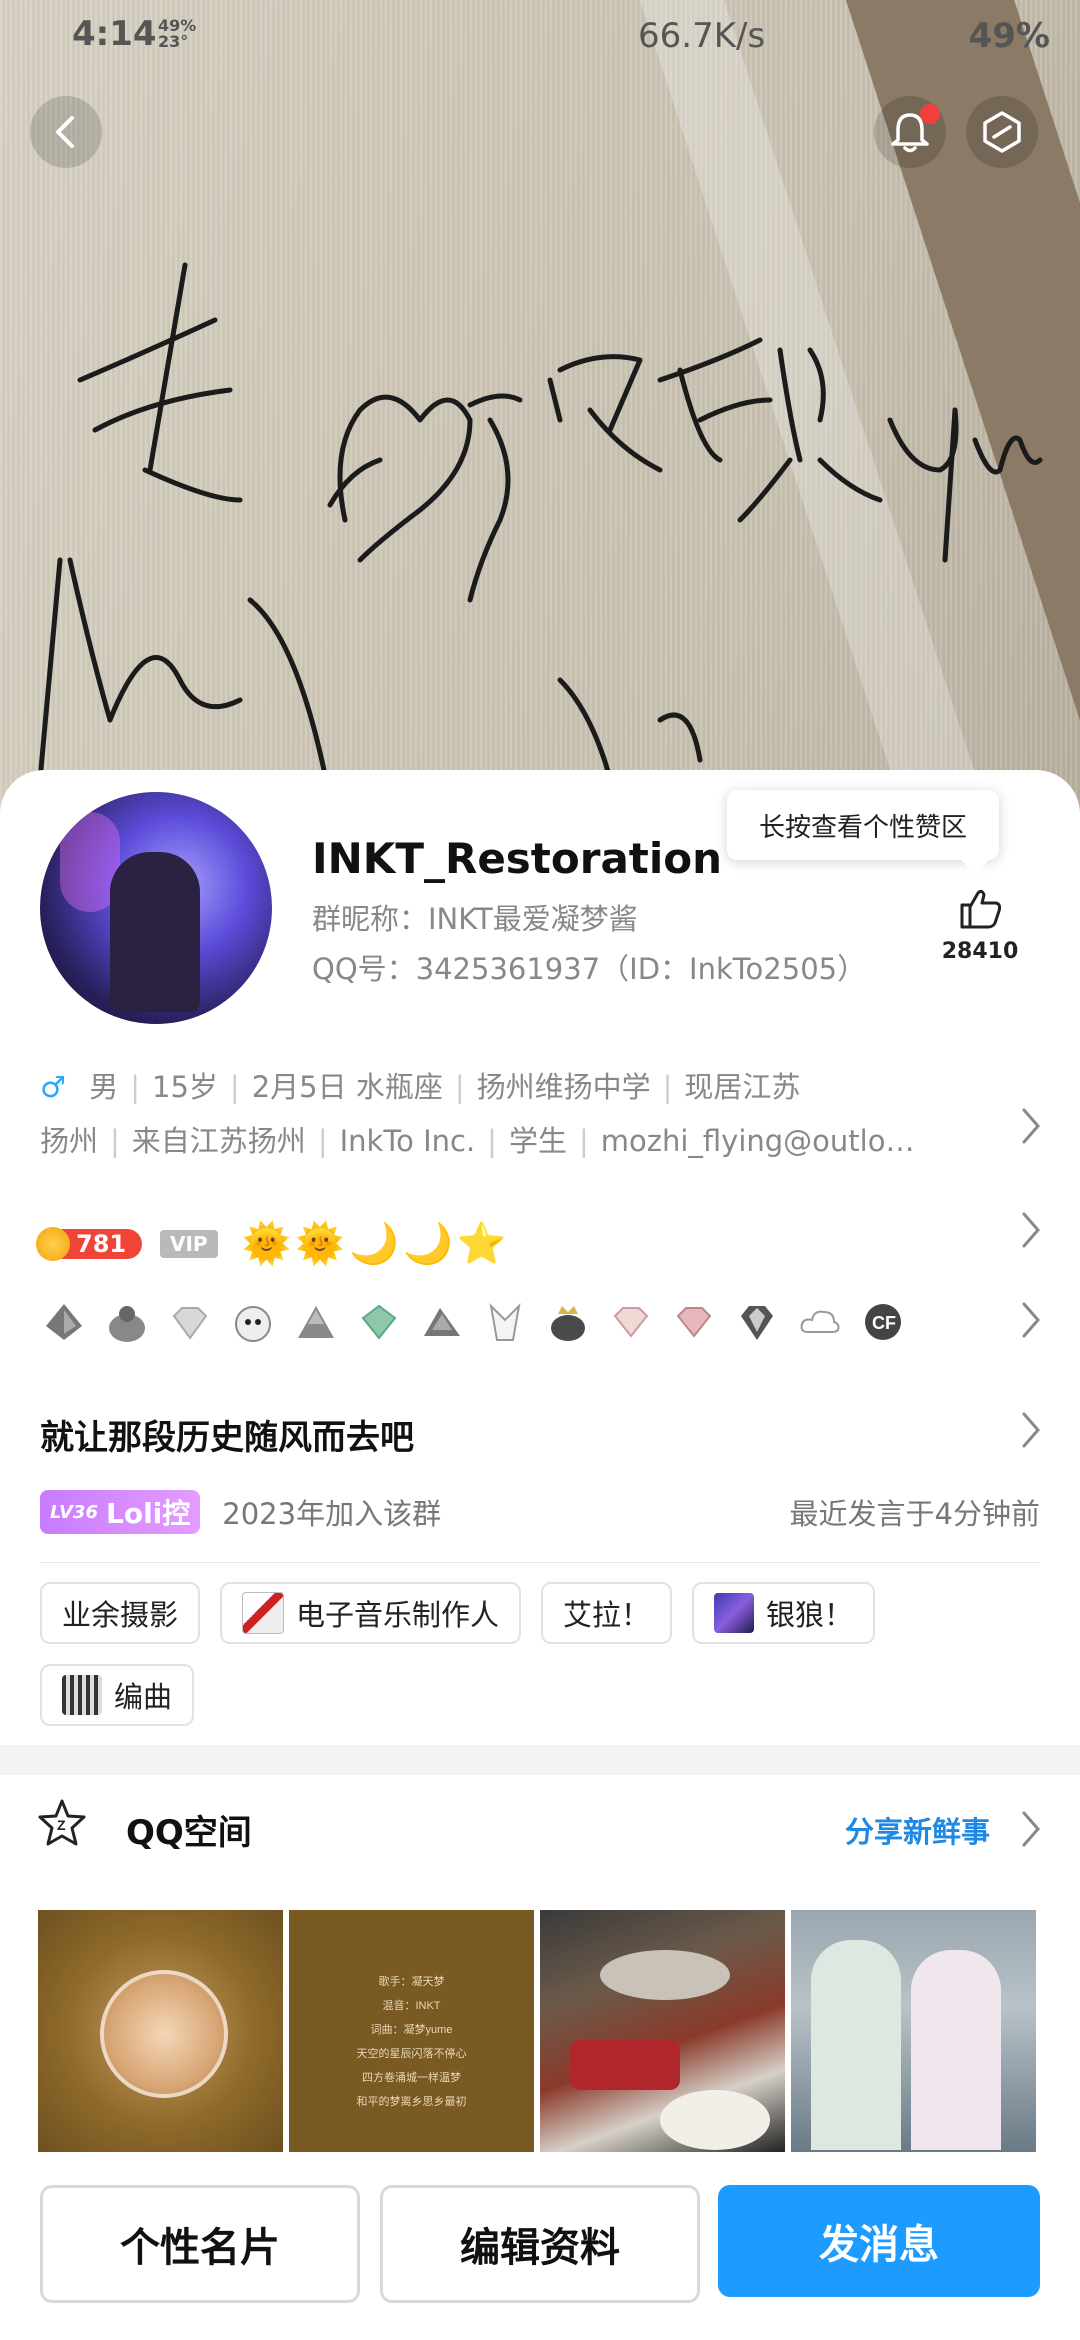  Describe the element at coordinates (702, 36) in the screenshot. I see `network-speed: 66.7K/s` at that location.